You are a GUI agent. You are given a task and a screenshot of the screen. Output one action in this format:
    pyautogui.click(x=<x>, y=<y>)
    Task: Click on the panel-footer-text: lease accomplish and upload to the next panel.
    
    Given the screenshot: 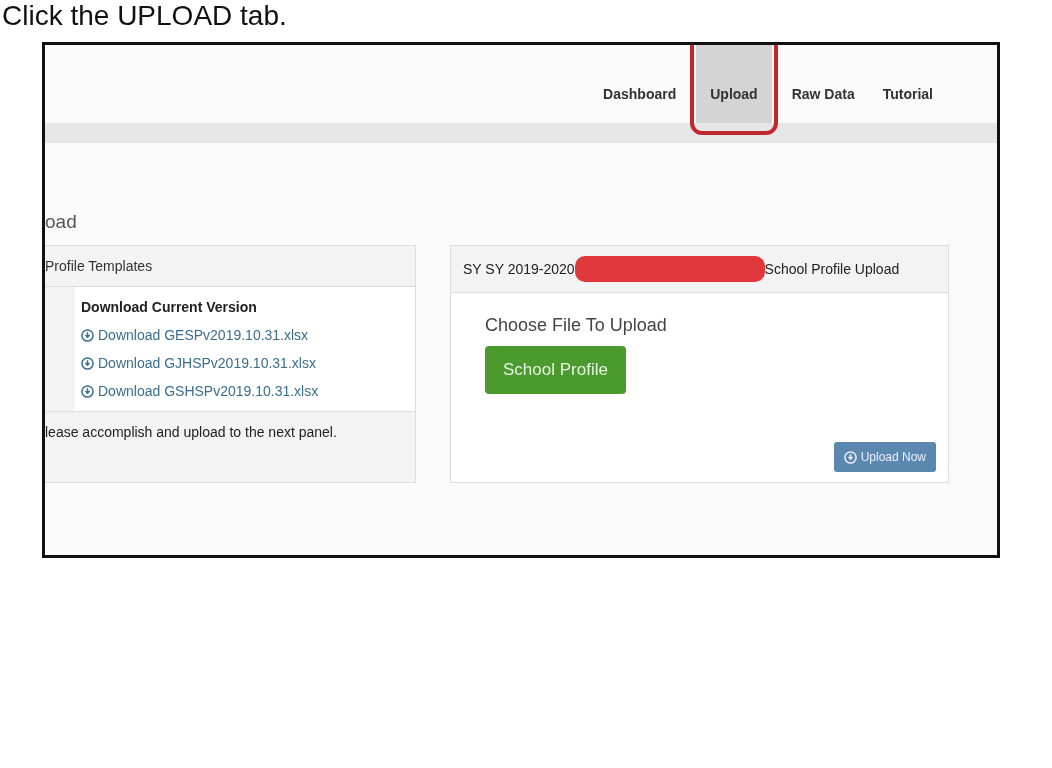 What is the action you would take?
    pyautogui.click(x=230, y=431)
    